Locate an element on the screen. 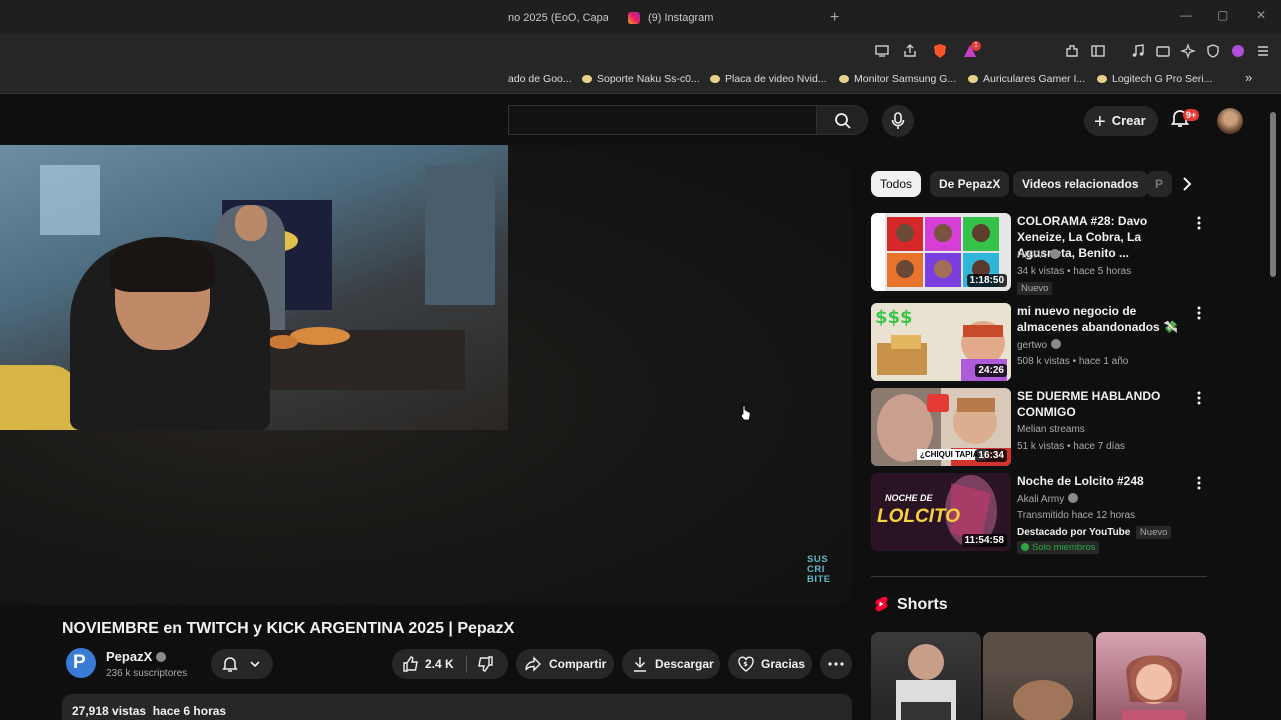 Image resolution: width=1281 pixels, height=720 pixels. download-label: Descargar is located at coordinates (684, 664).